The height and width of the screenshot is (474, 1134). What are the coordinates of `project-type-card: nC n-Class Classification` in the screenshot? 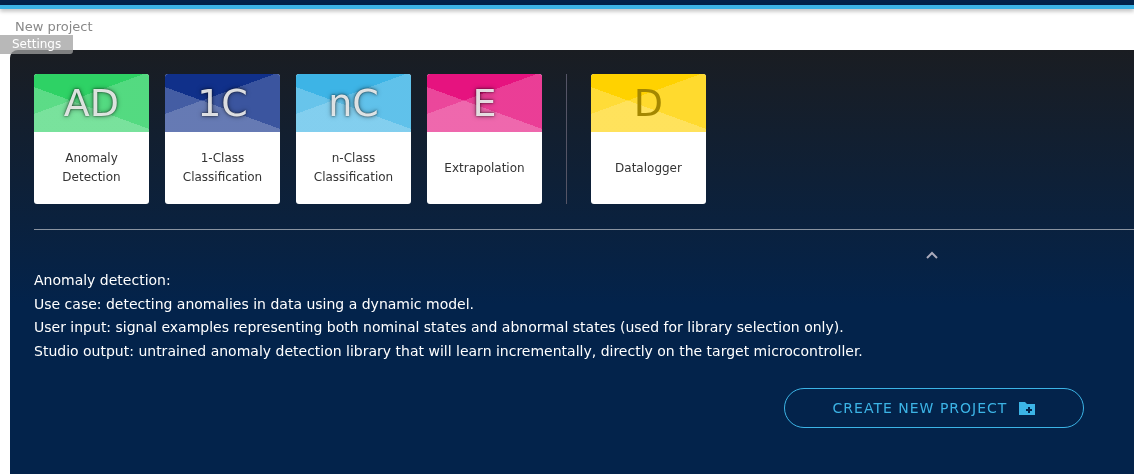 It's located at (353, 139).